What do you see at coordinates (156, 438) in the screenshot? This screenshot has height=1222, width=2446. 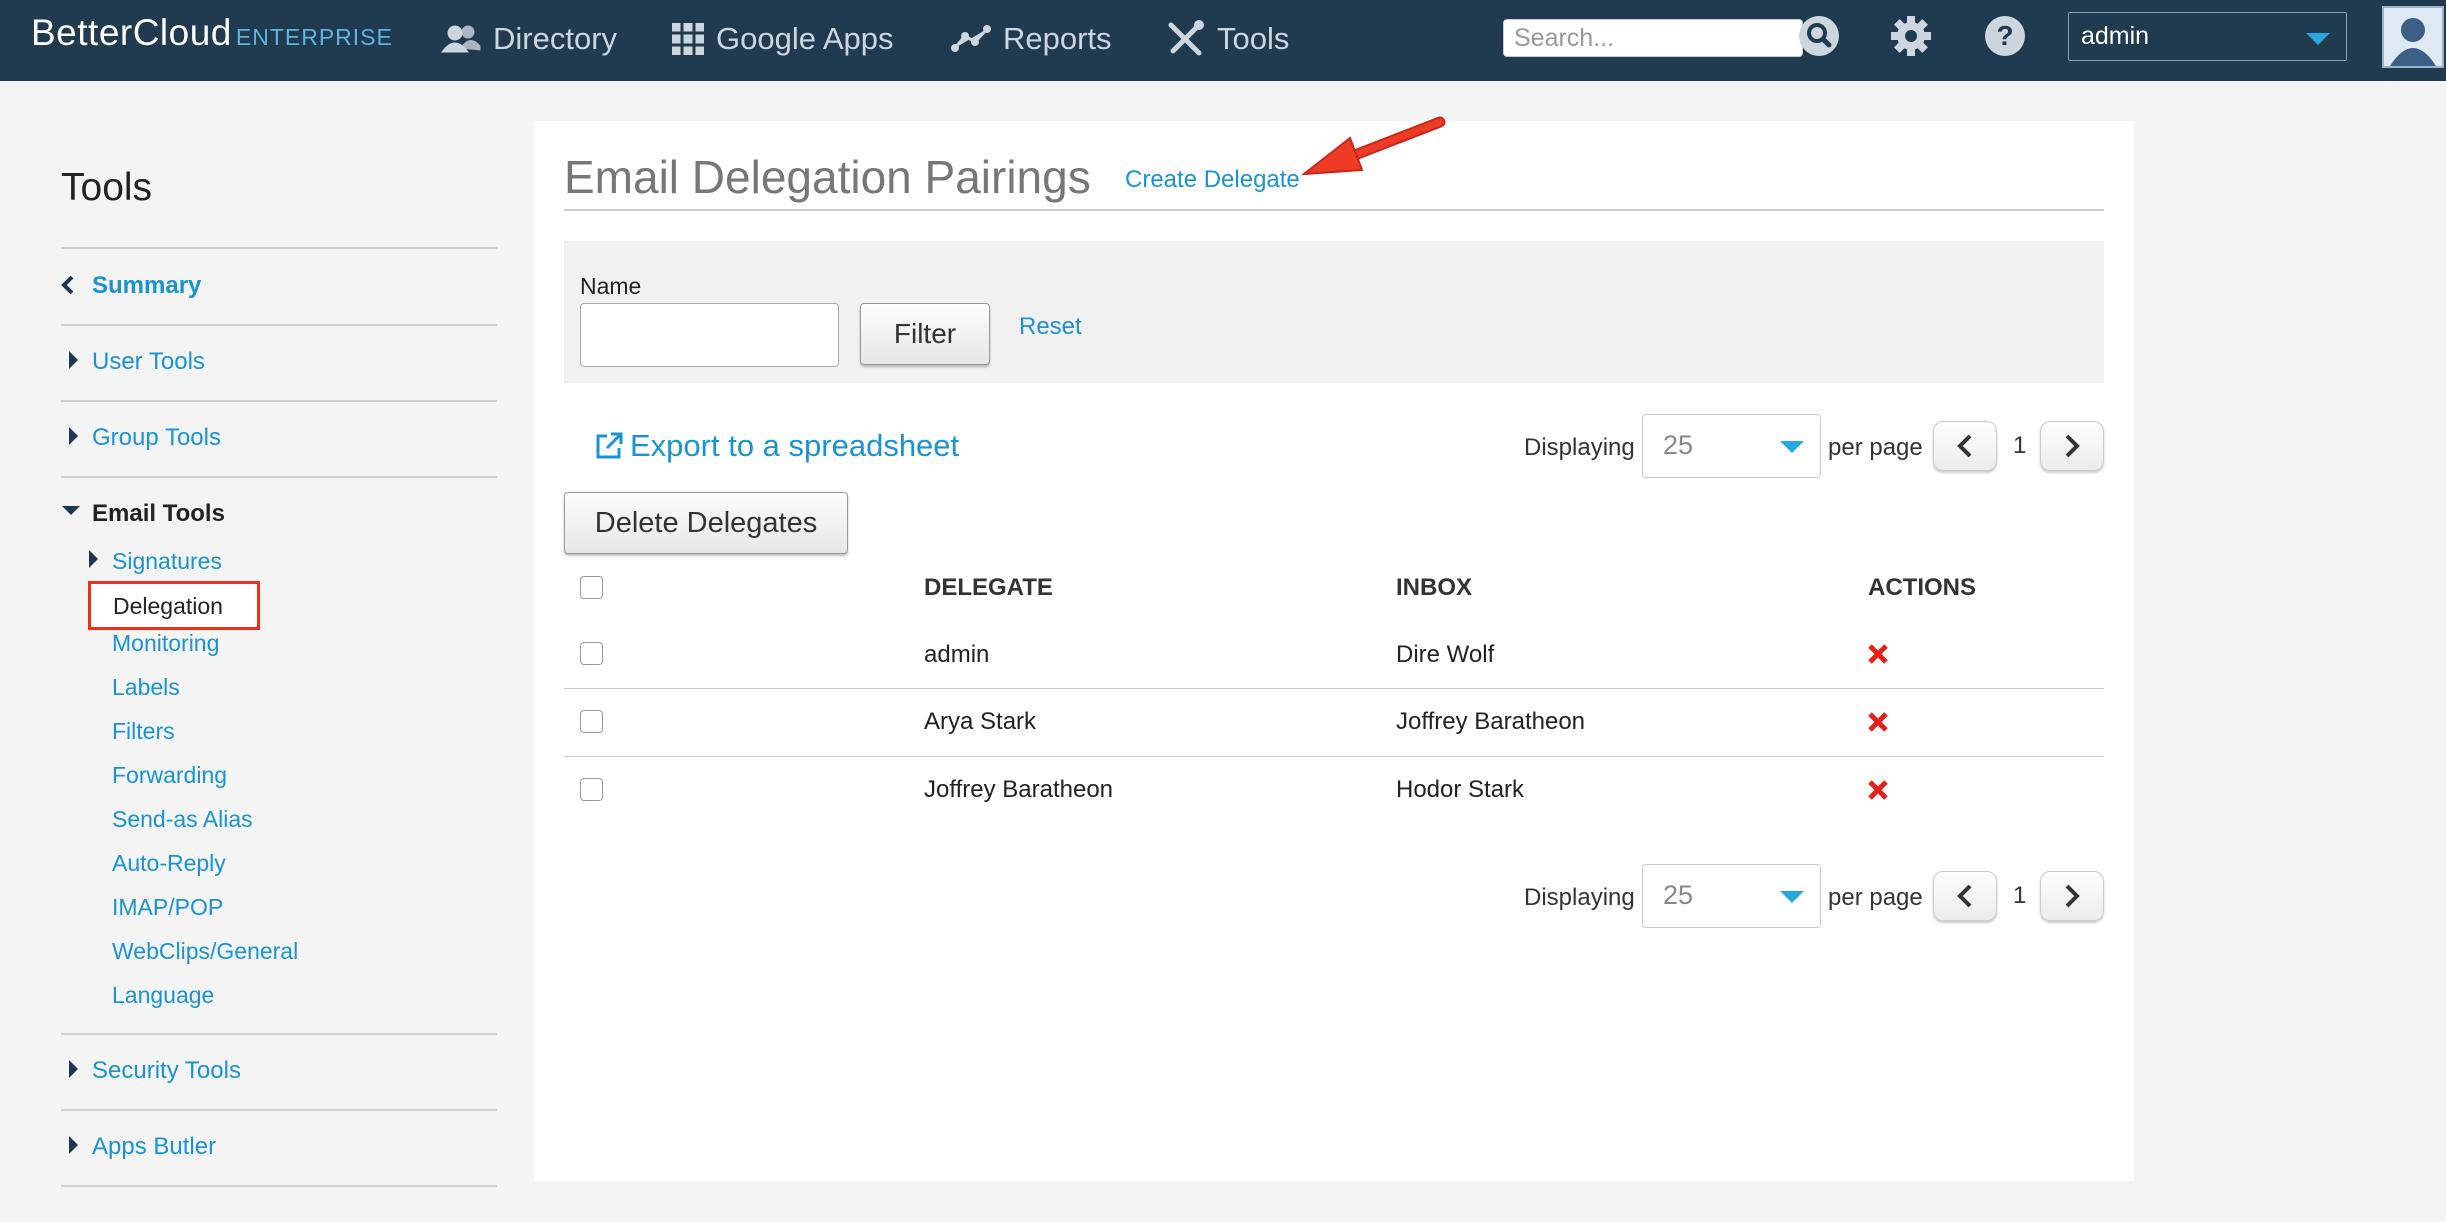 I see `sidebar-item-group-tools: Group Tools` at bounding box center [156, 438].